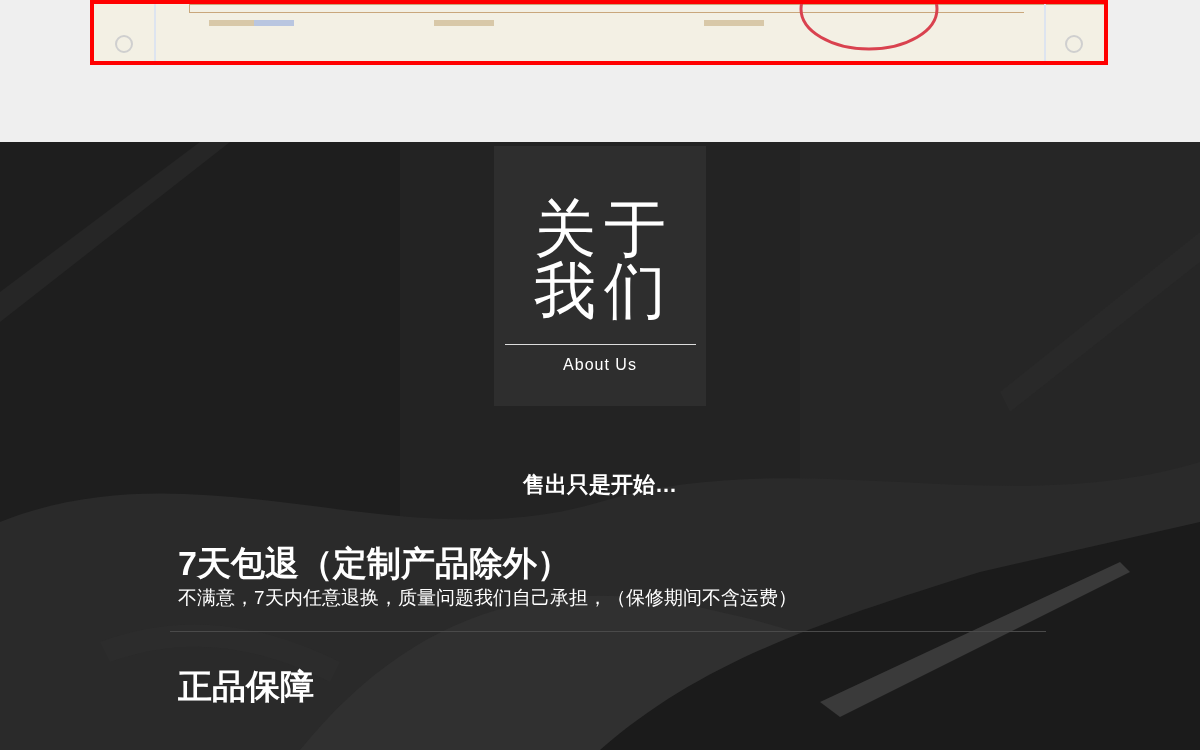 Image resolution: width=1200 pixels, height=750 pixels. I want to click on guarantee-title: 7天包退（定制产品除外）, so click(374, 563).